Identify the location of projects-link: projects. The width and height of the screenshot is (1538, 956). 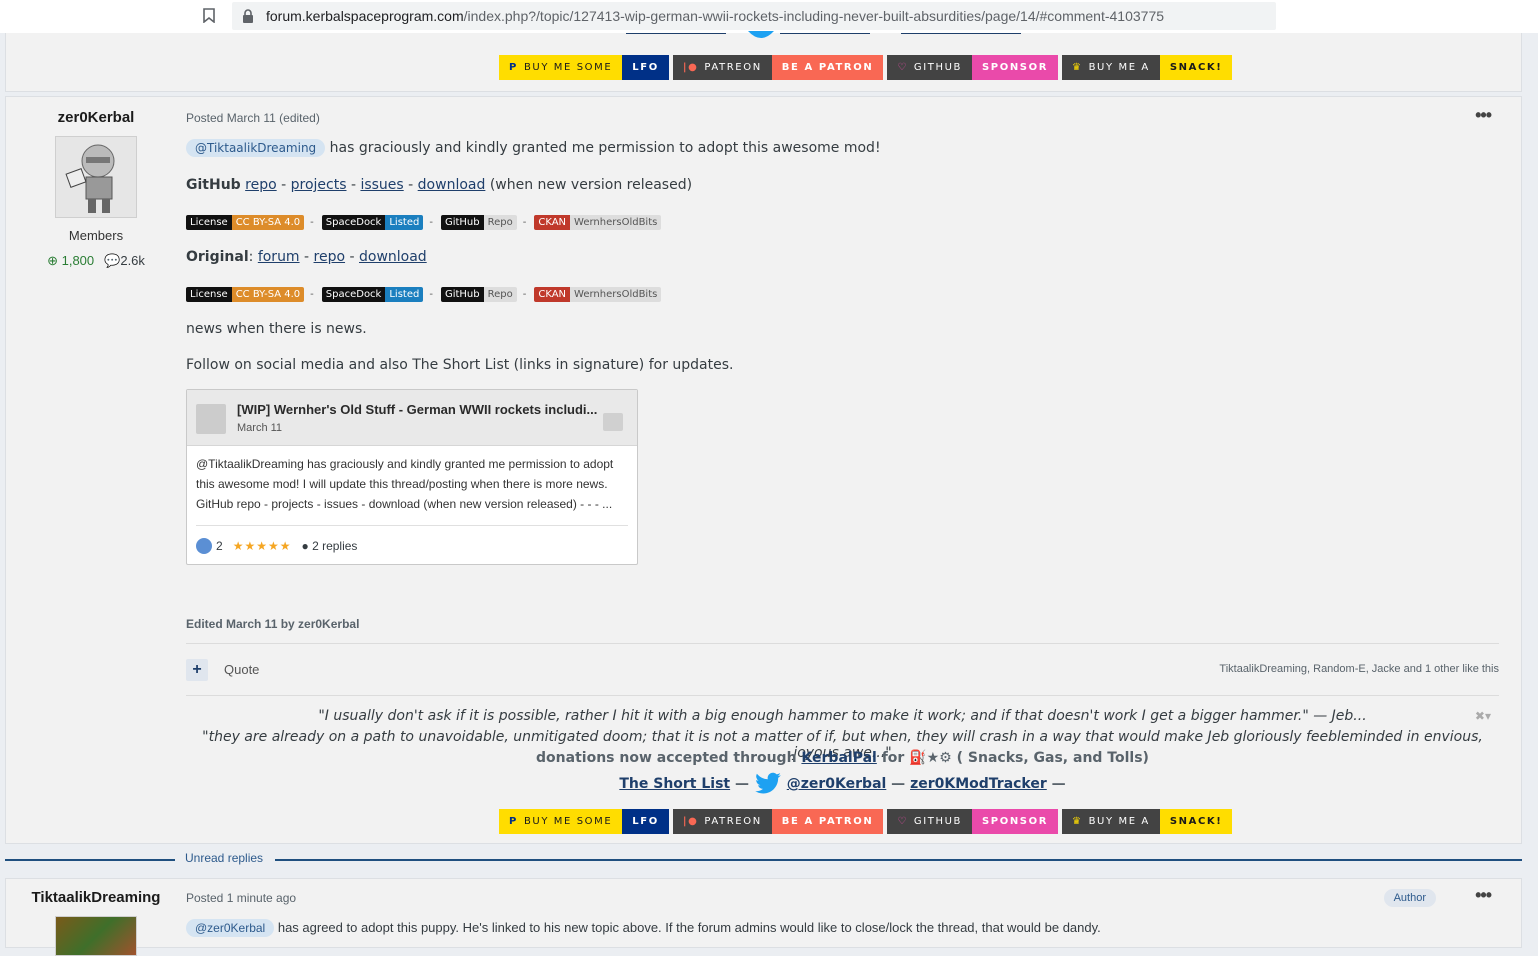
(319, 185).